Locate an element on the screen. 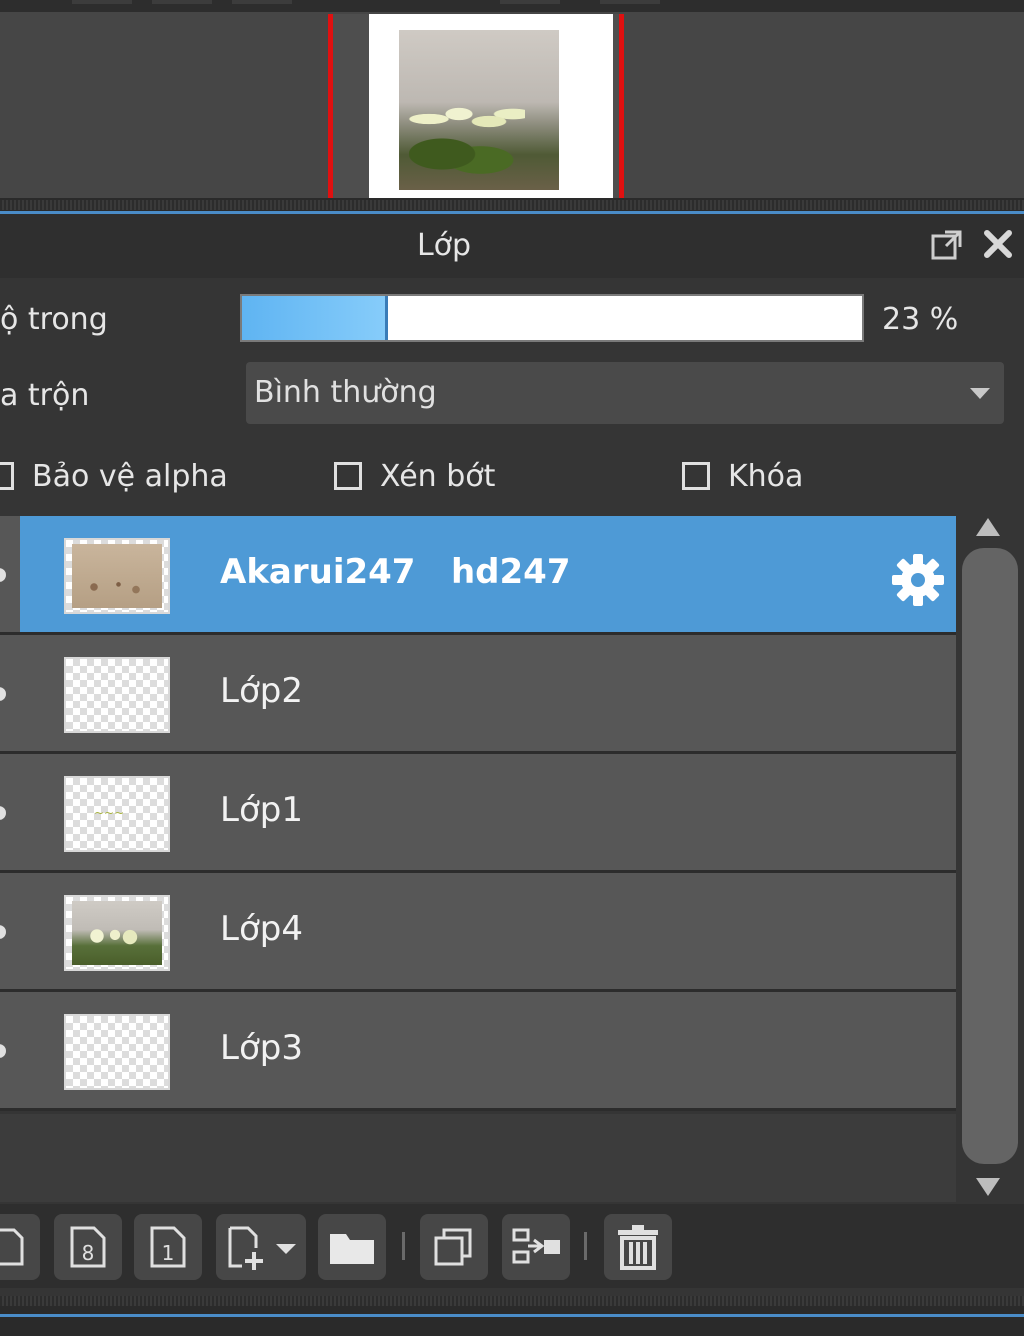 The width and height of the screenshot is (1024, 1336). layer-row: ~~~ Lớp1 is located at coordinates (478, 813).